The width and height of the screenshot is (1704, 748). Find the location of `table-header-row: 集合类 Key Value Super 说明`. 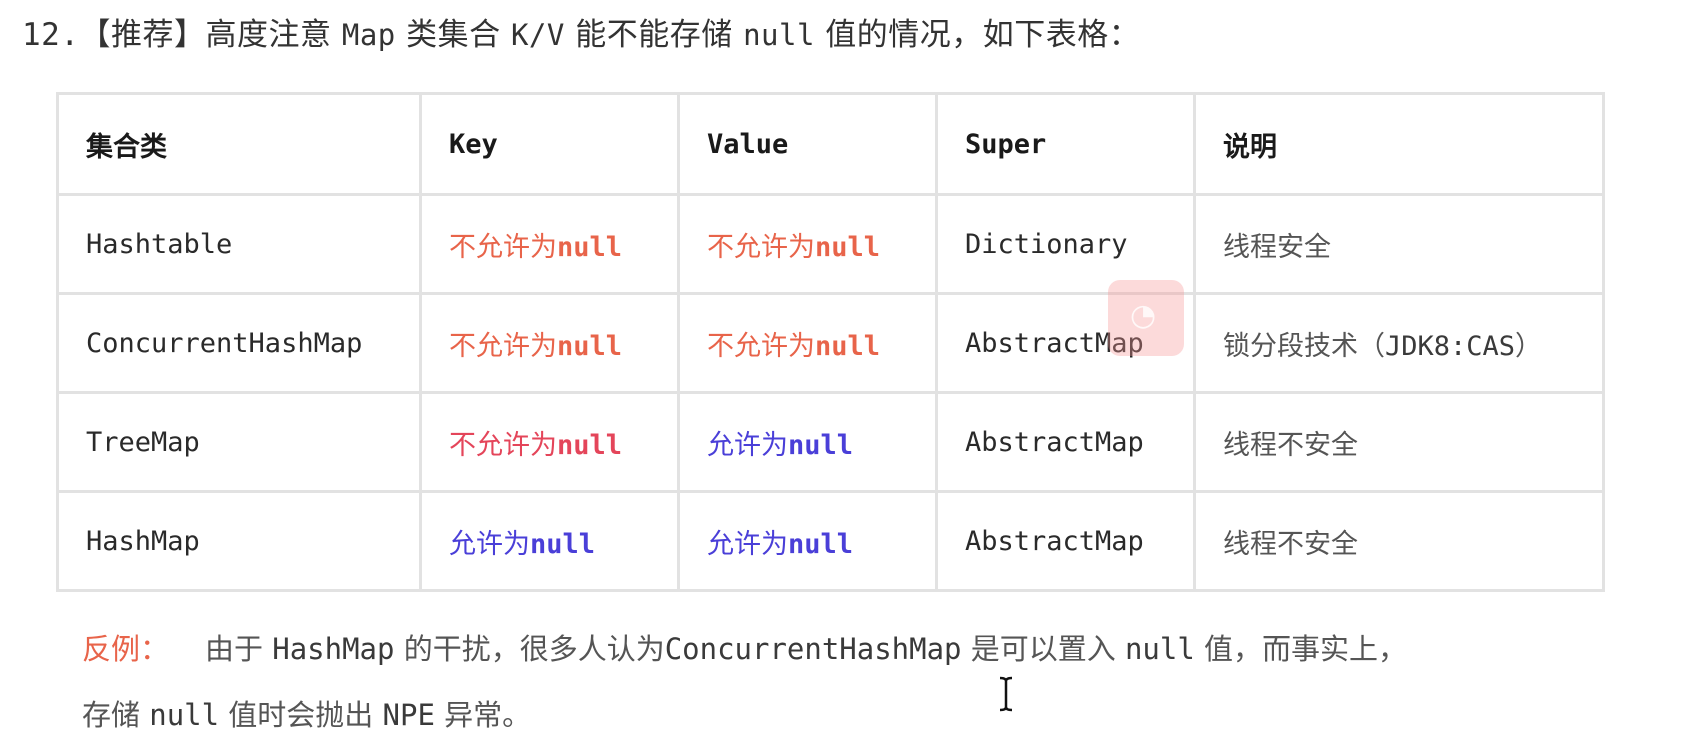

table-header-row: 集合类 Key Value Super 说明 is located at coordinates (830, 144).